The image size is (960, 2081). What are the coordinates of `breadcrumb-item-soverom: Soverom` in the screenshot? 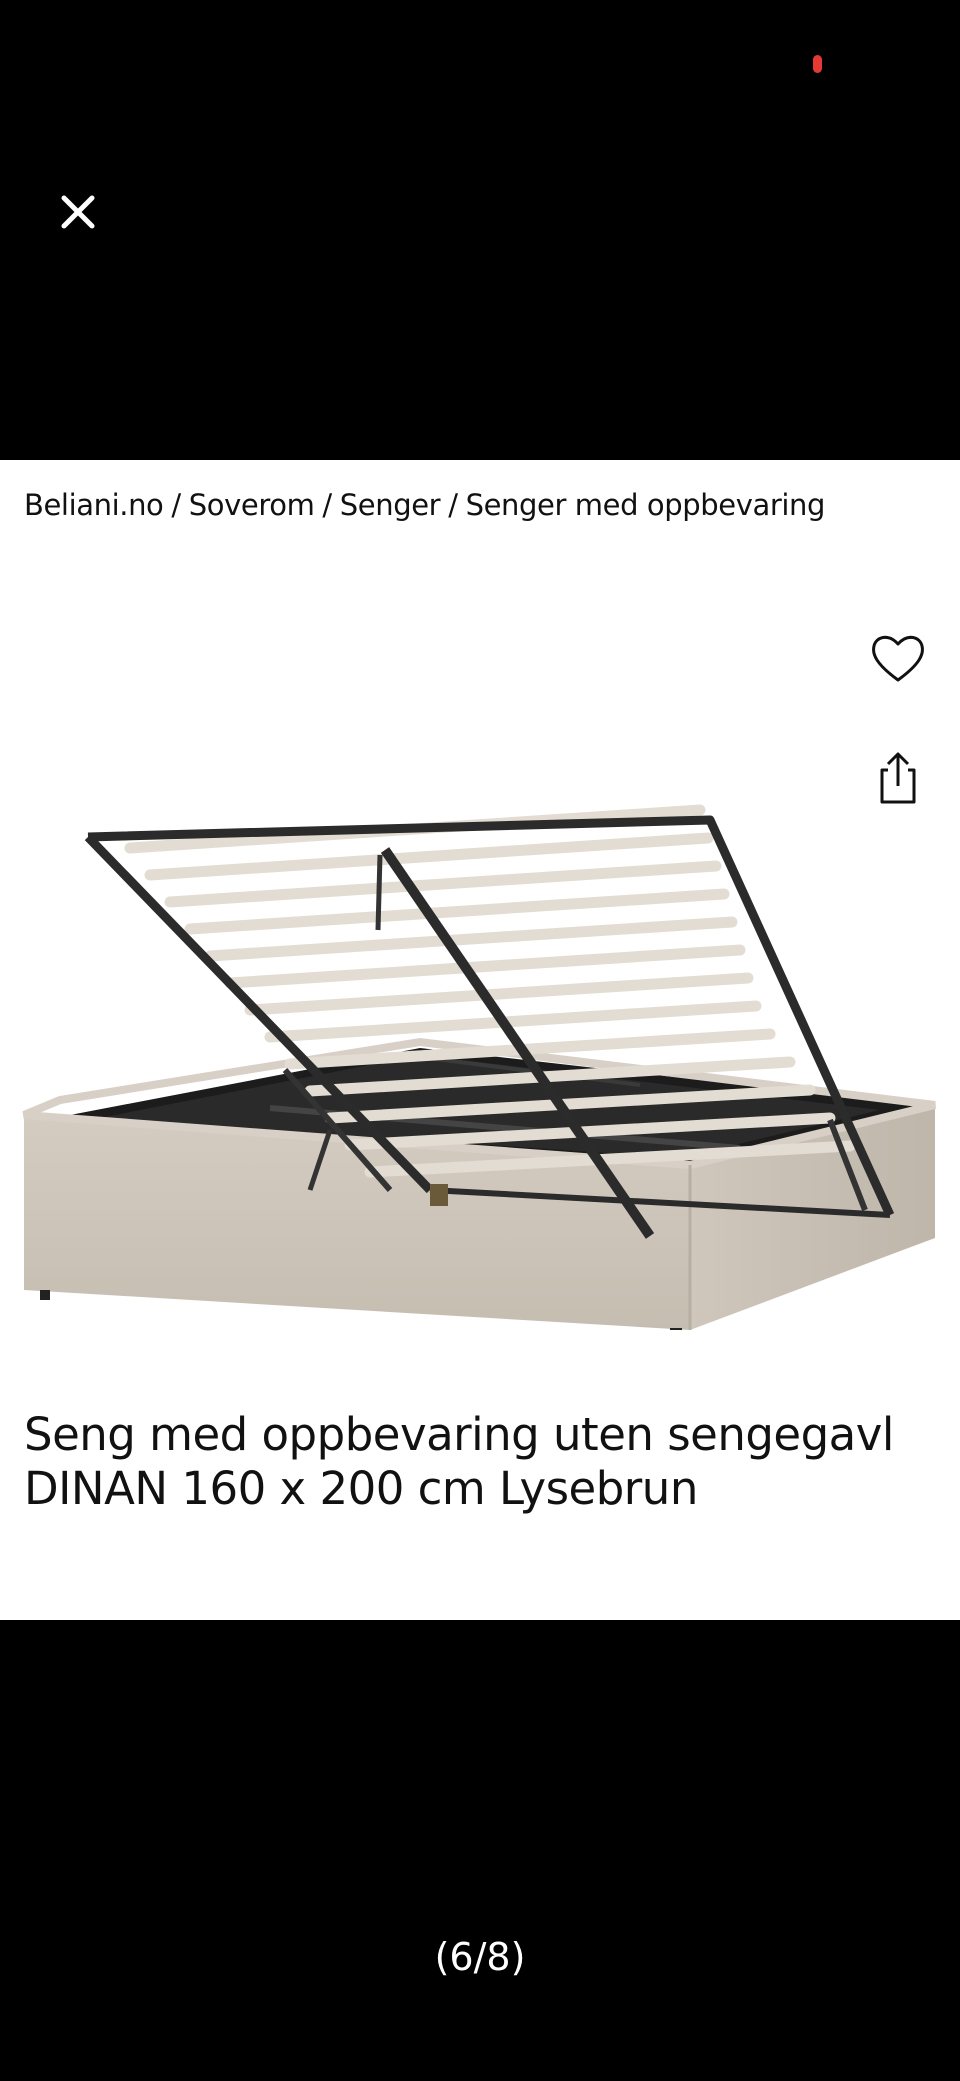 It's located at (252, 505).